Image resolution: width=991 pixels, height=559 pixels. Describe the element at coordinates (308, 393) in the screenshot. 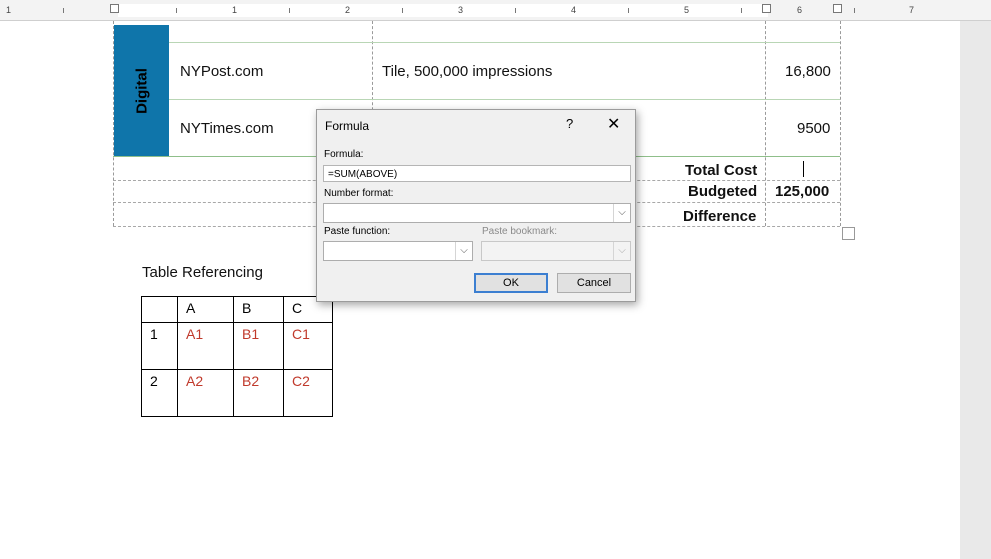

I see `table-cell: C2` at that location.